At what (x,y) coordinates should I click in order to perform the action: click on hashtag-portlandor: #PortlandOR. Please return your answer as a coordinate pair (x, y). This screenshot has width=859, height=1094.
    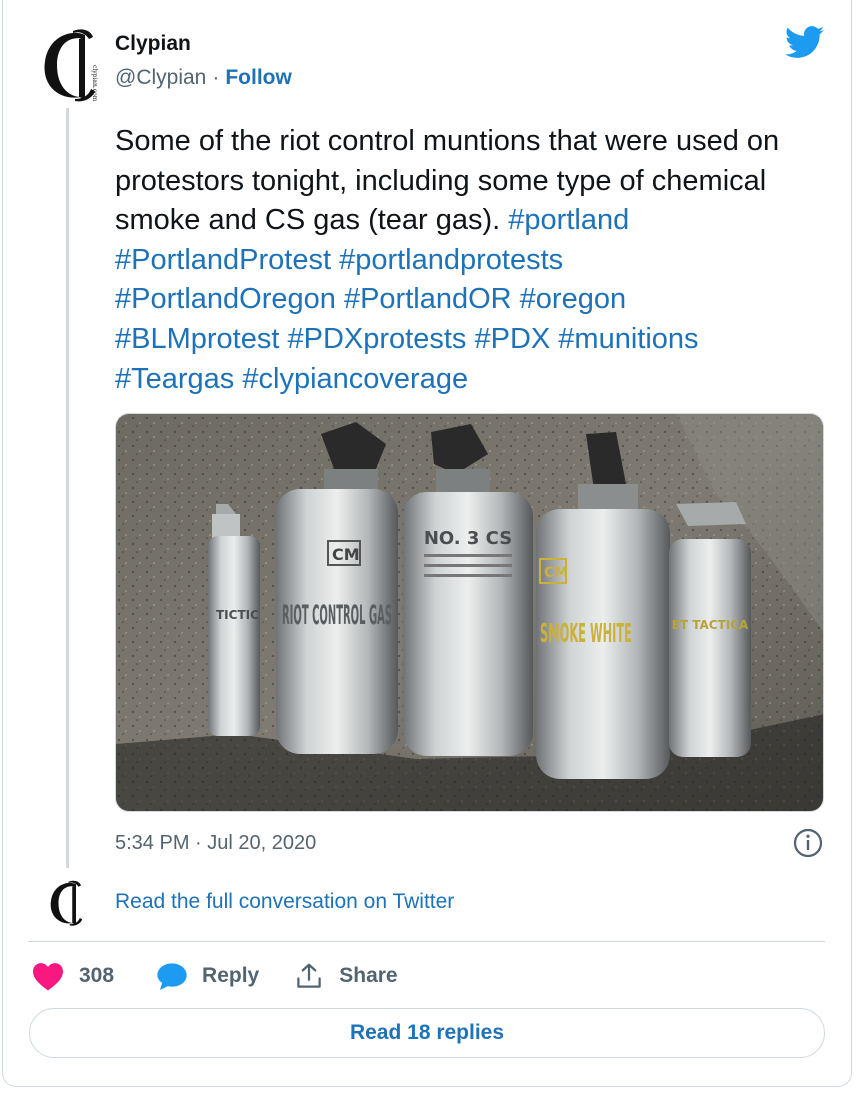
    Looking at the image, I should click on (428, 299).